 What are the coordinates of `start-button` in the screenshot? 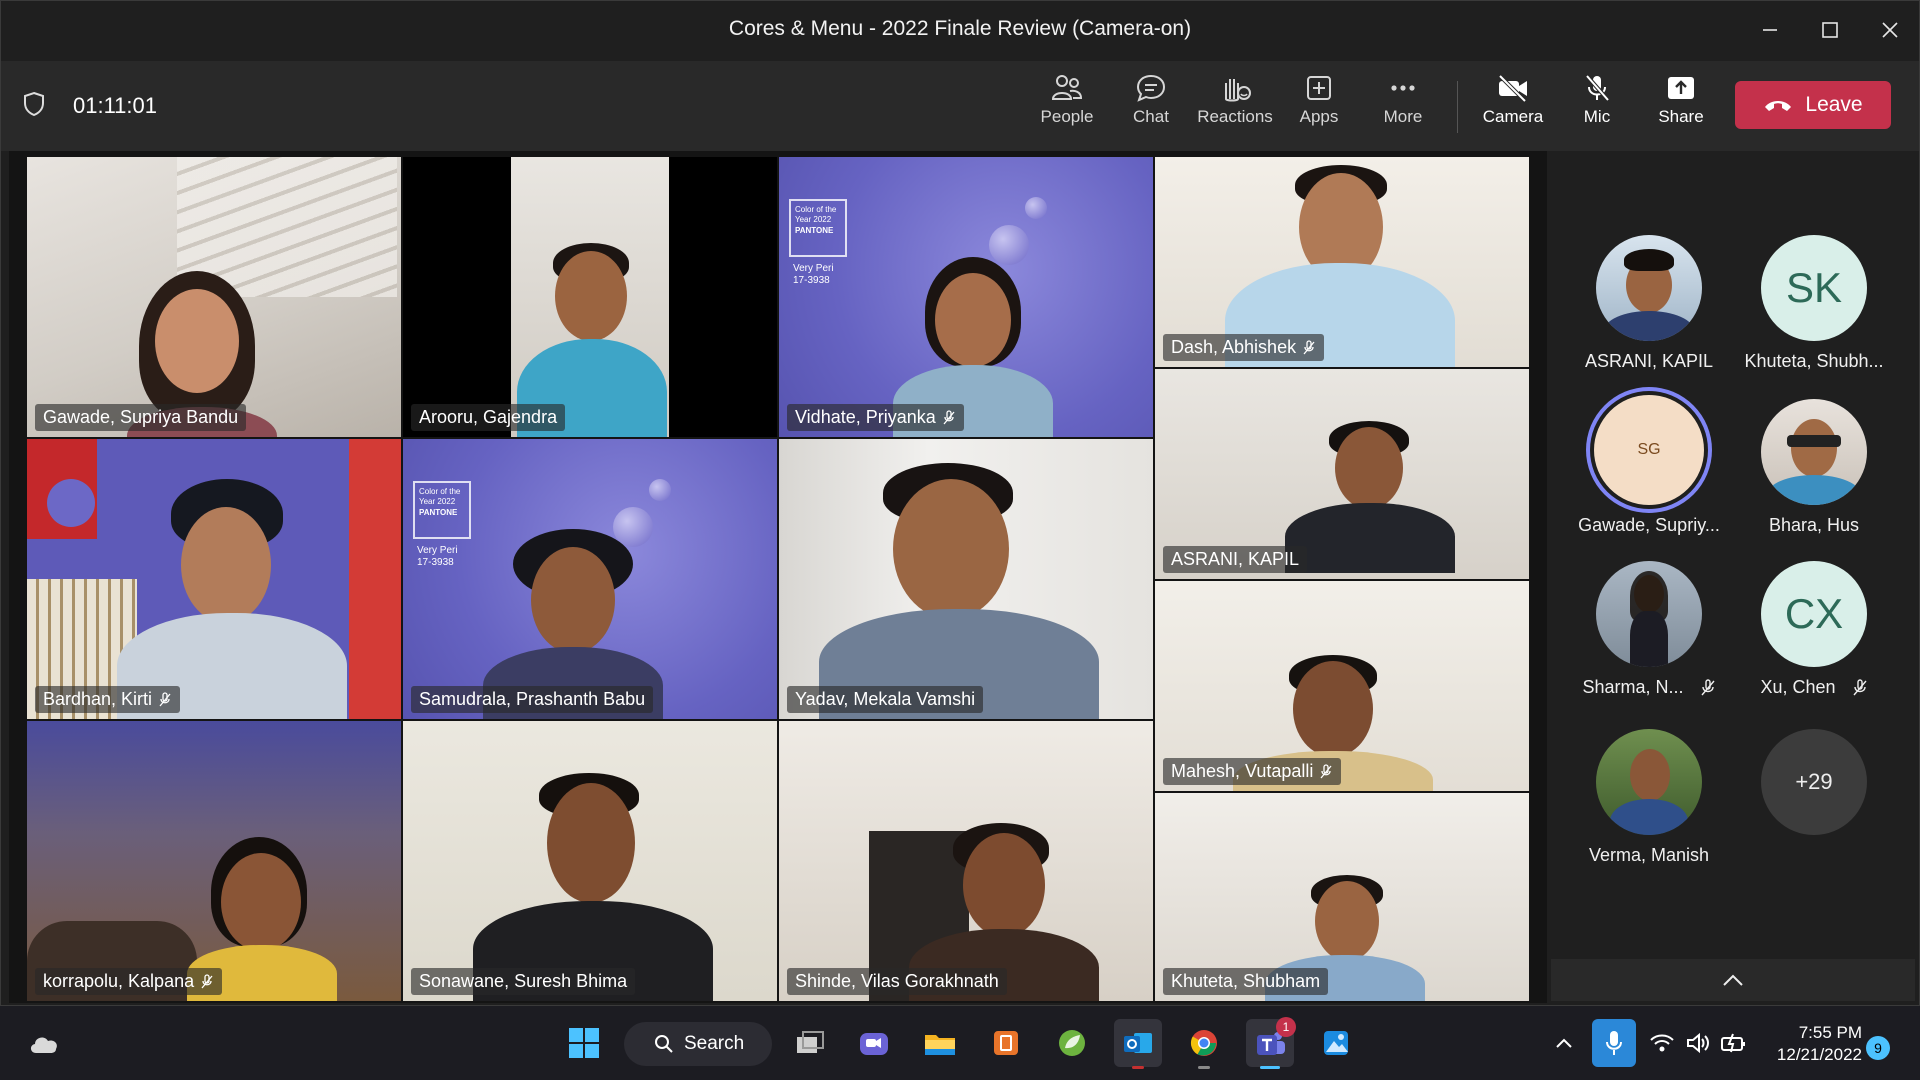 It's located at (584, 1043).